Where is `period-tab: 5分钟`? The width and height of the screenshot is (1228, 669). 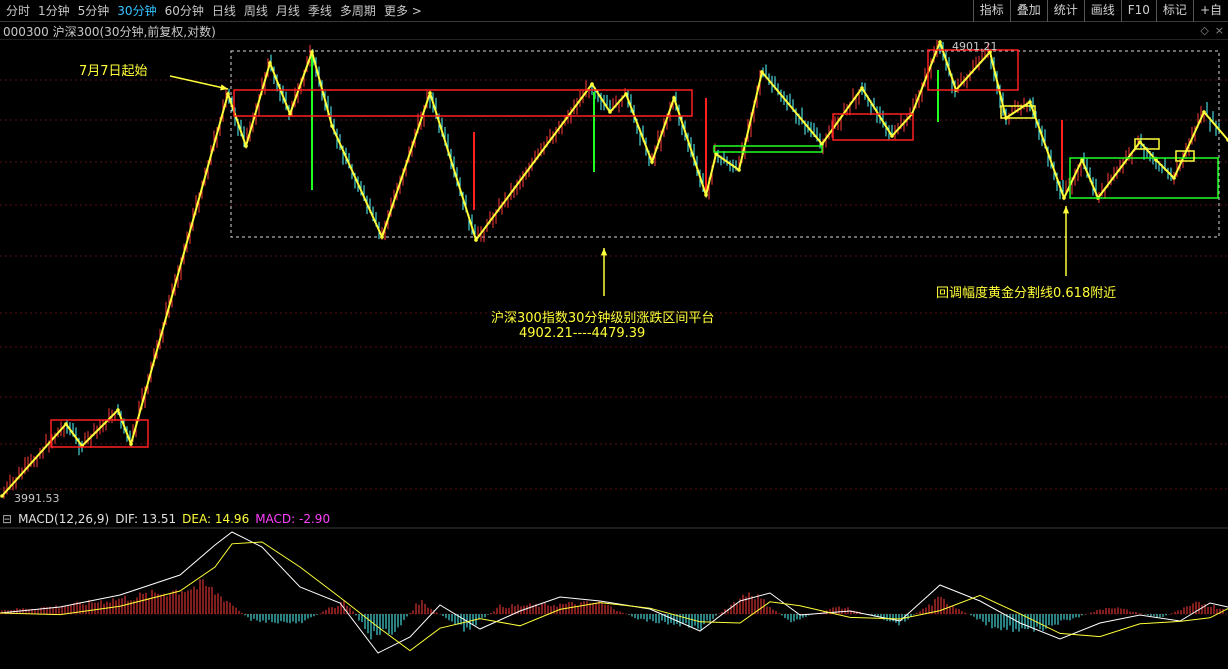 period-tab: 5分钟 is located at coordinates (94, 11).